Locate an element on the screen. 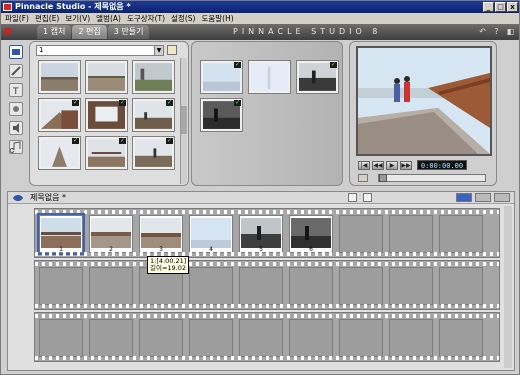 This screenshot has width=520, height=375. clip-number: 3 is located at coordinates (161, 249).